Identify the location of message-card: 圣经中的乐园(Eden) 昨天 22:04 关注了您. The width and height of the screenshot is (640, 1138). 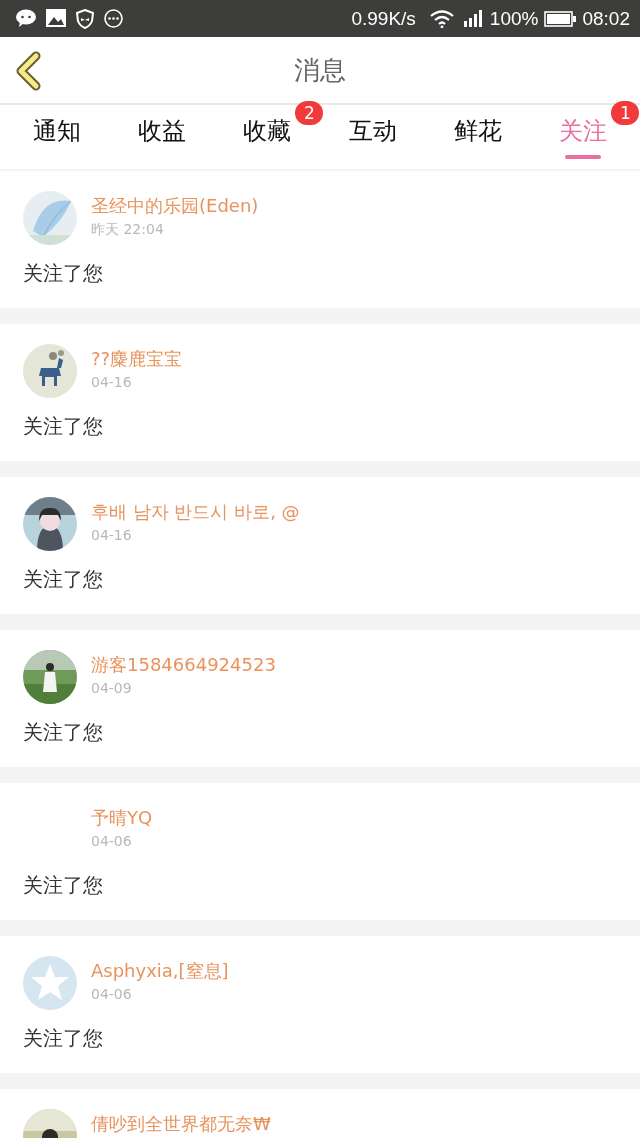
(320, 239).